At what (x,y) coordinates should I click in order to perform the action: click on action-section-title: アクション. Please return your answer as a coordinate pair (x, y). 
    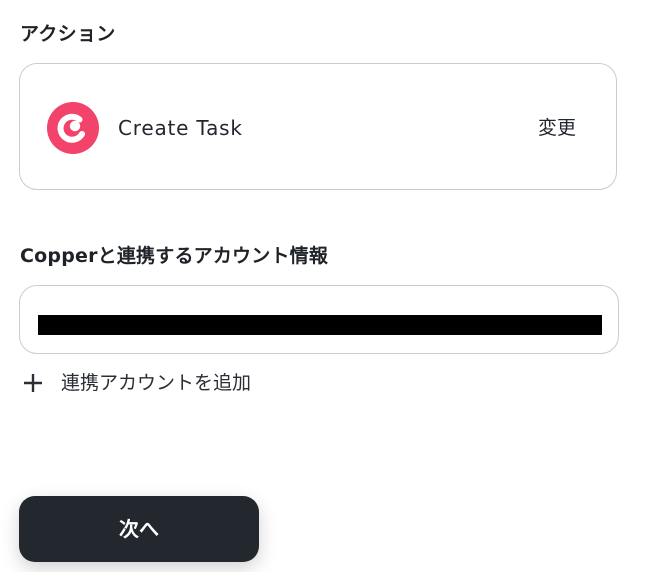
    Looking at the image, I should click on (68, 34).